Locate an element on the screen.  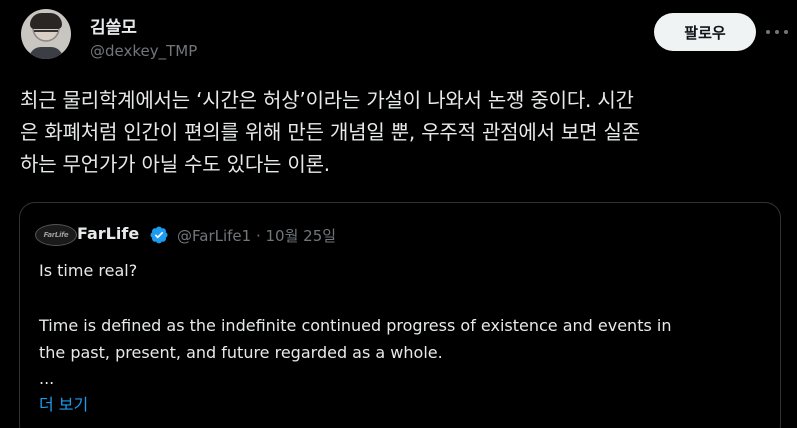
quoted-handle-date: @FarLife1 · 10월 25일 is located at coordinates (256, 235).